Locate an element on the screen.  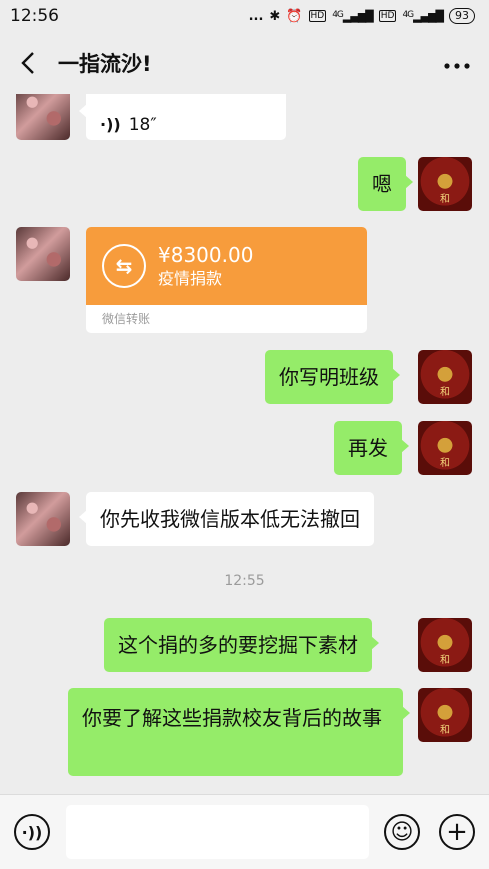
emoji-button: ☺ is located at coordinates (402, 832).